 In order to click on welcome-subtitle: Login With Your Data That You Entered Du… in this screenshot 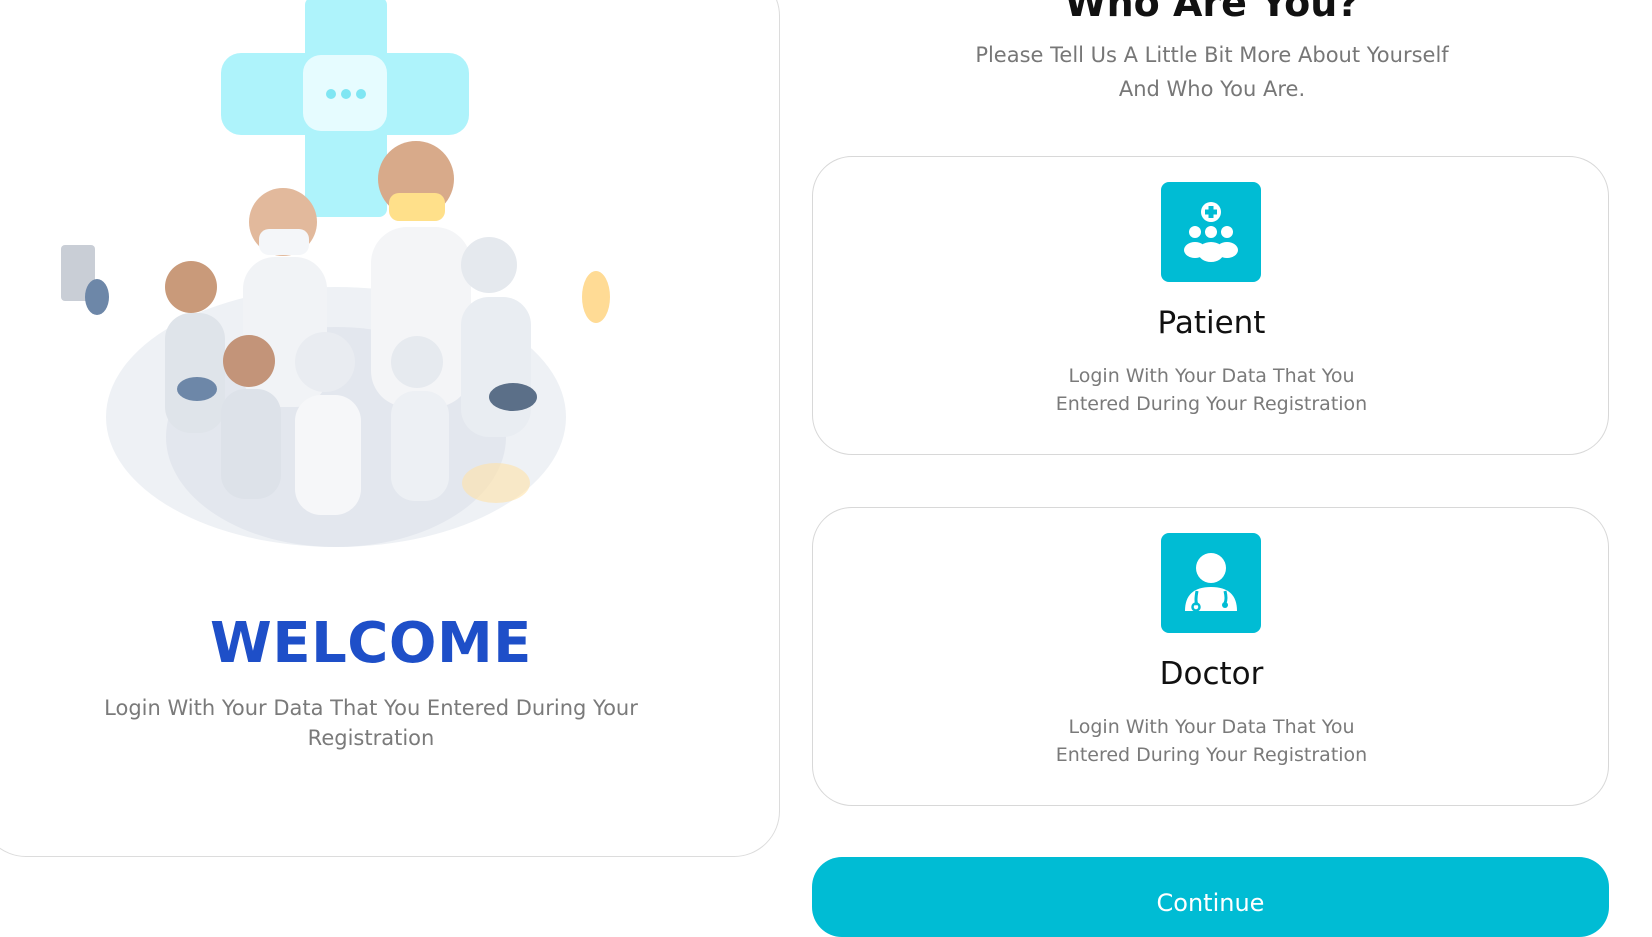, I will do `click(371, 723)`.